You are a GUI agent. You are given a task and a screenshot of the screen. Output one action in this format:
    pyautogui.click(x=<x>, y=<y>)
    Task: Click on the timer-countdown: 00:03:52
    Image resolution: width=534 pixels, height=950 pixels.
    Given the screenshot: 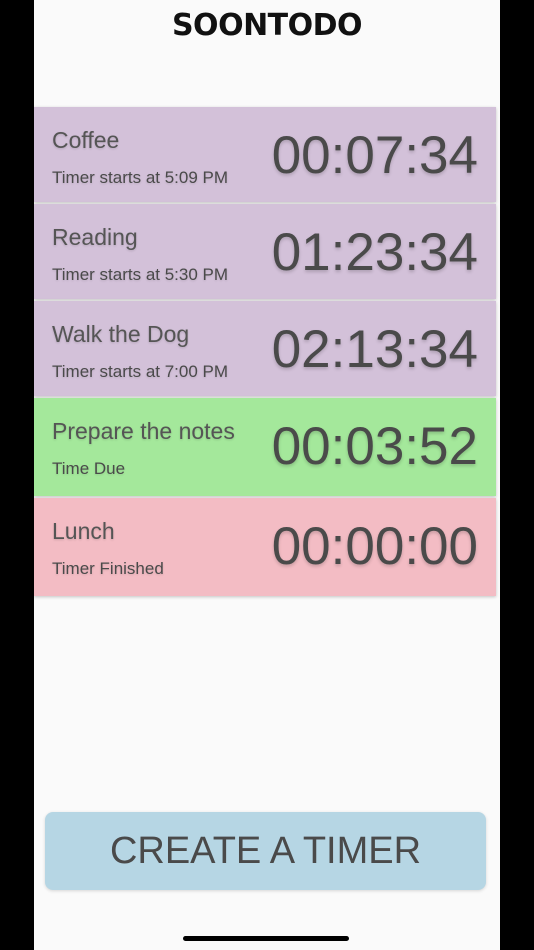 What is the action you would take?
    pyautogui.click(x=374, y=446)
    